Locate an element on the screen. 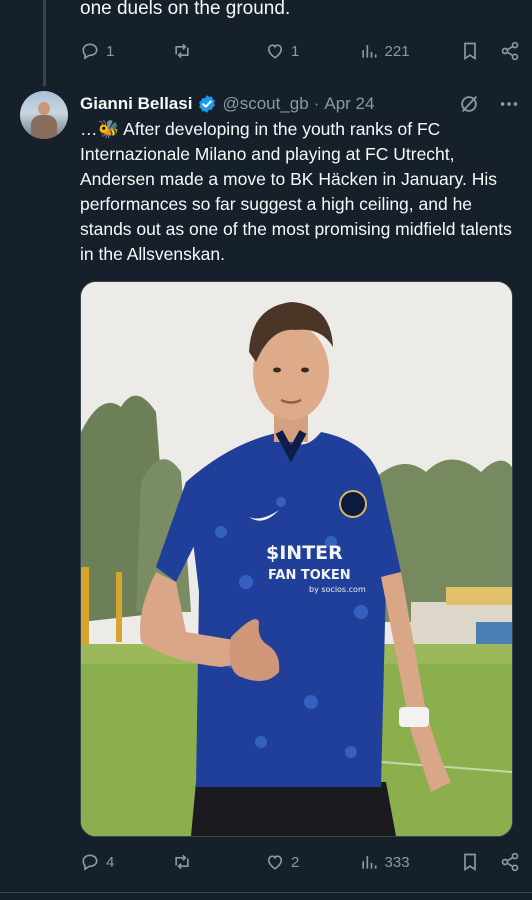  author-handle: @scout_gb is located at coordinates (265, 104).